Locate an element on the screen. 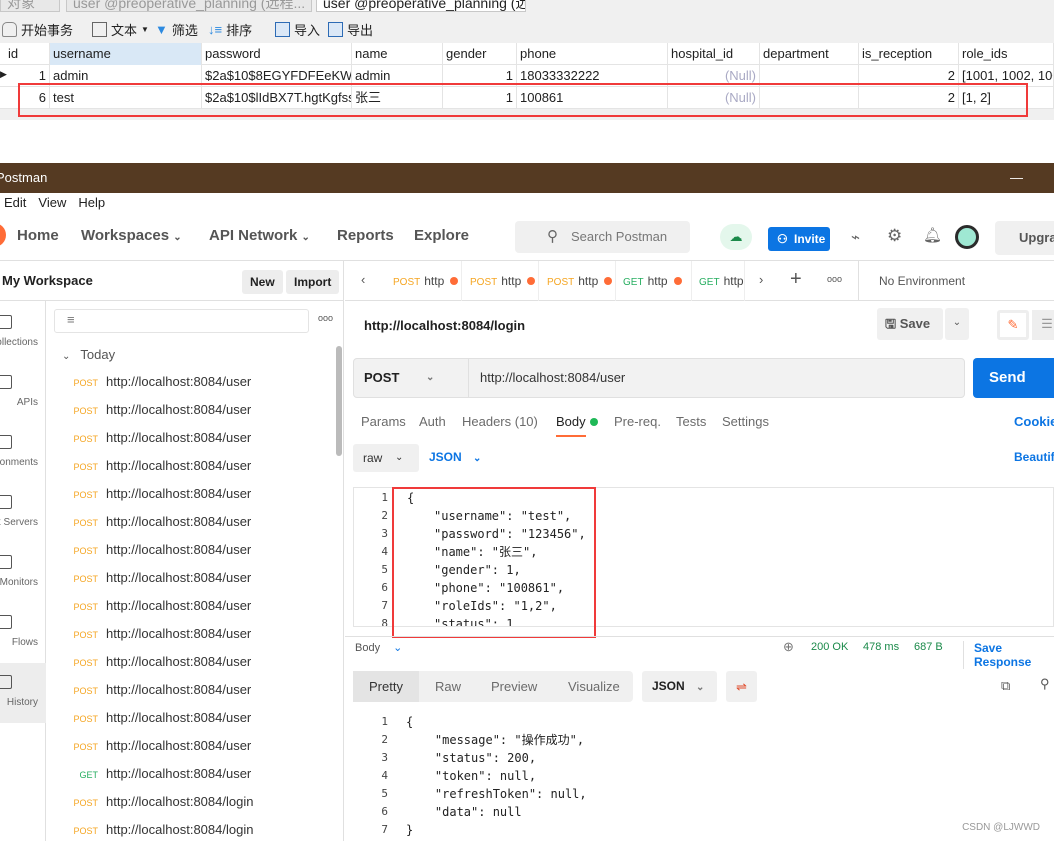 Image resolution: width=1054 pixels, height=845 pixels. text-button: 文本 ▼ is located at coordinates (120, 29).